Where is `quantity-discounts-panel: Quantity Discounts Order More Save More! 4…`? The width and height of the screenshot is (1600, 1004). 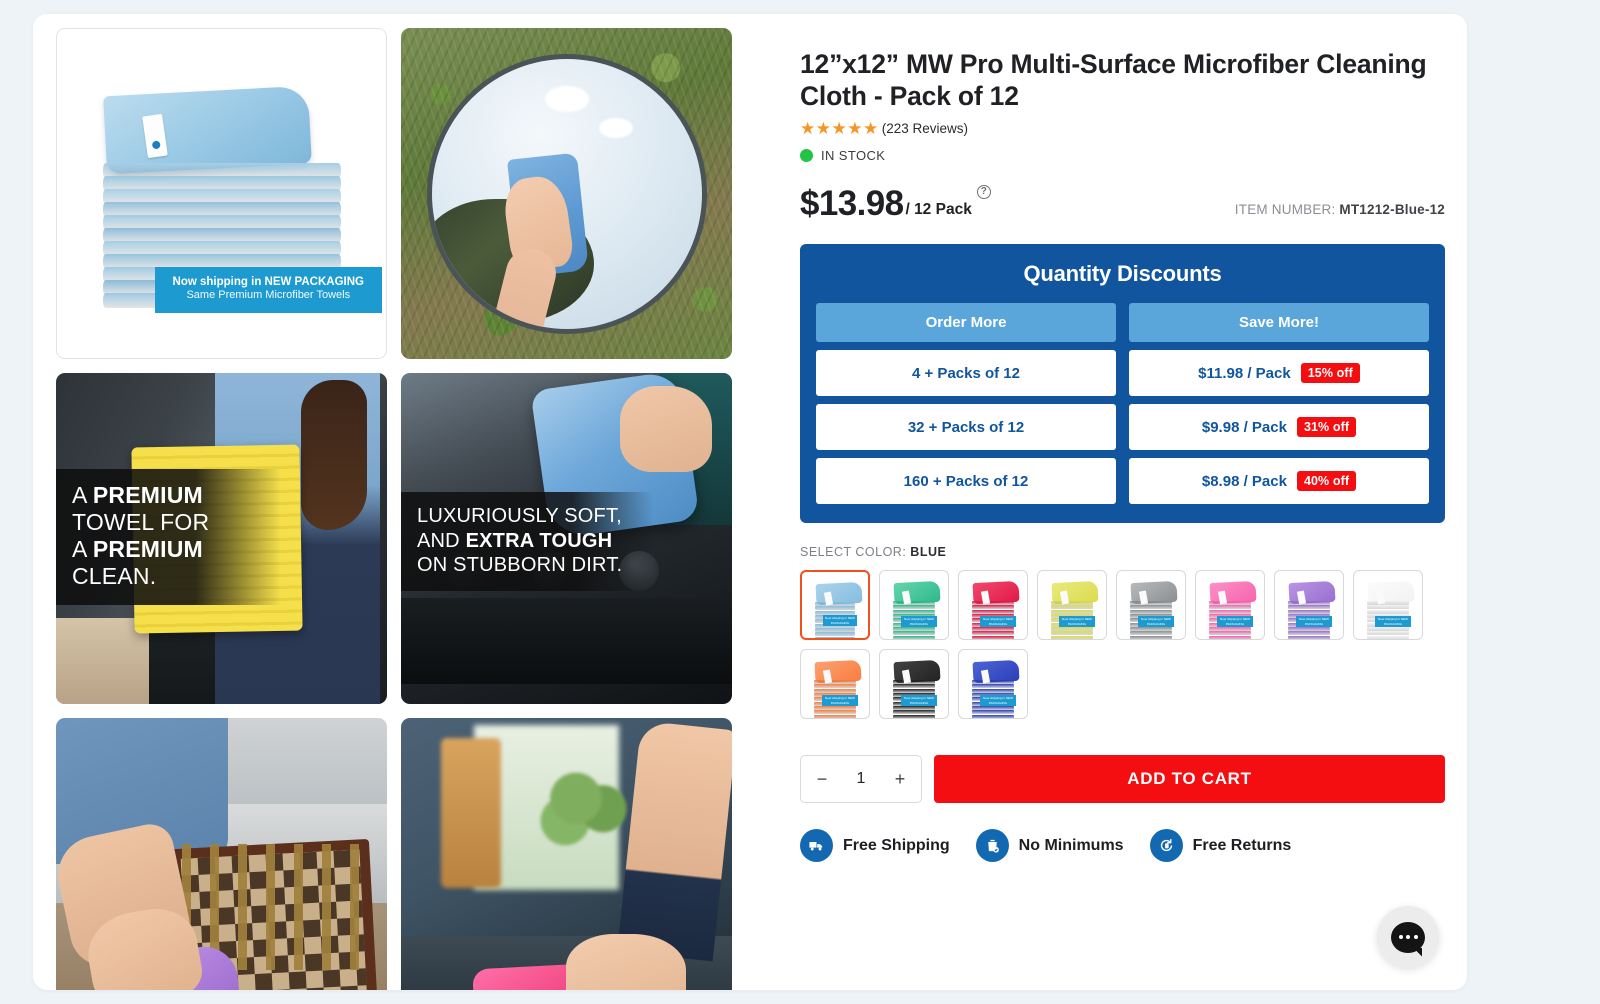
quantity-discounts-panel: Quantity Discounts Order More Save More! 4… is located at coordinates (1122, 384).